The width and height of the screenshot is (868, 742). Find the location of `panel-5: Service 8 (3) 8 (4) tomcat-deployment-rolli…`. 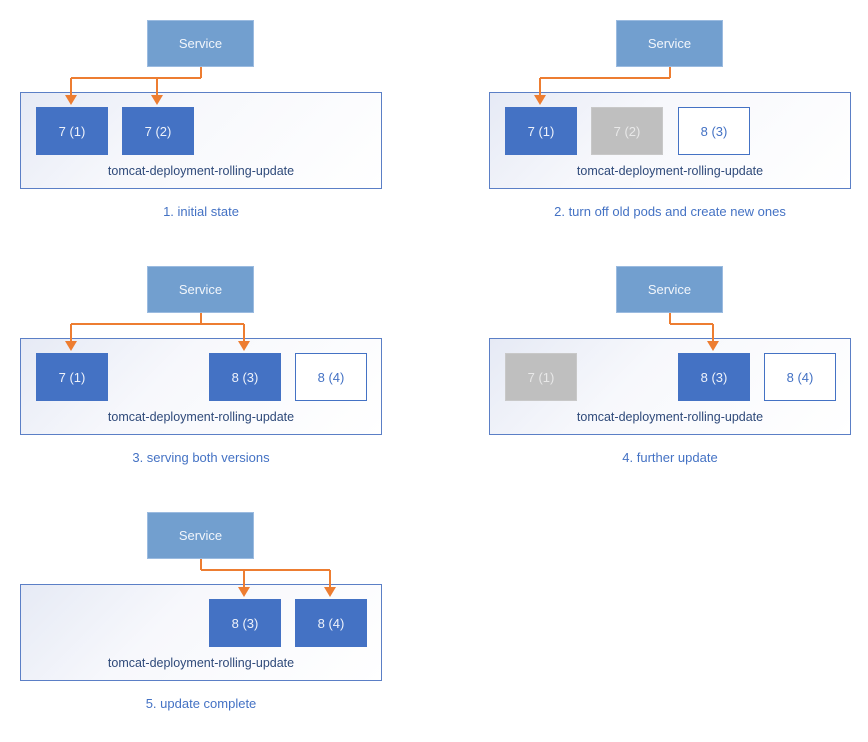

panel-5: Service 8 (3) 8 (4) tomcat-deployment-rolli… is located at coordinates (220, 627).